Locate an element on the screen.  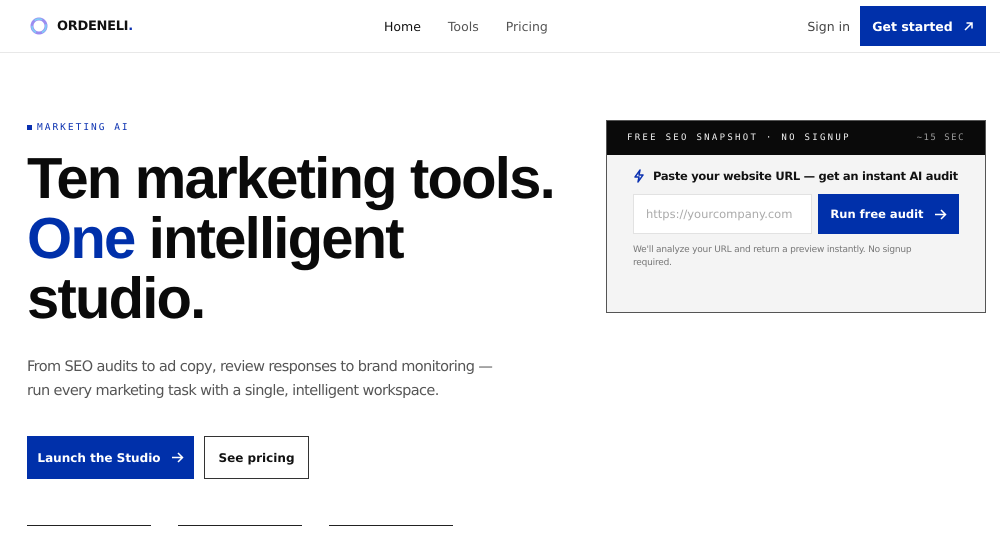
eyebrow-label: MARKETING AI is located at coordinates (83, 127).